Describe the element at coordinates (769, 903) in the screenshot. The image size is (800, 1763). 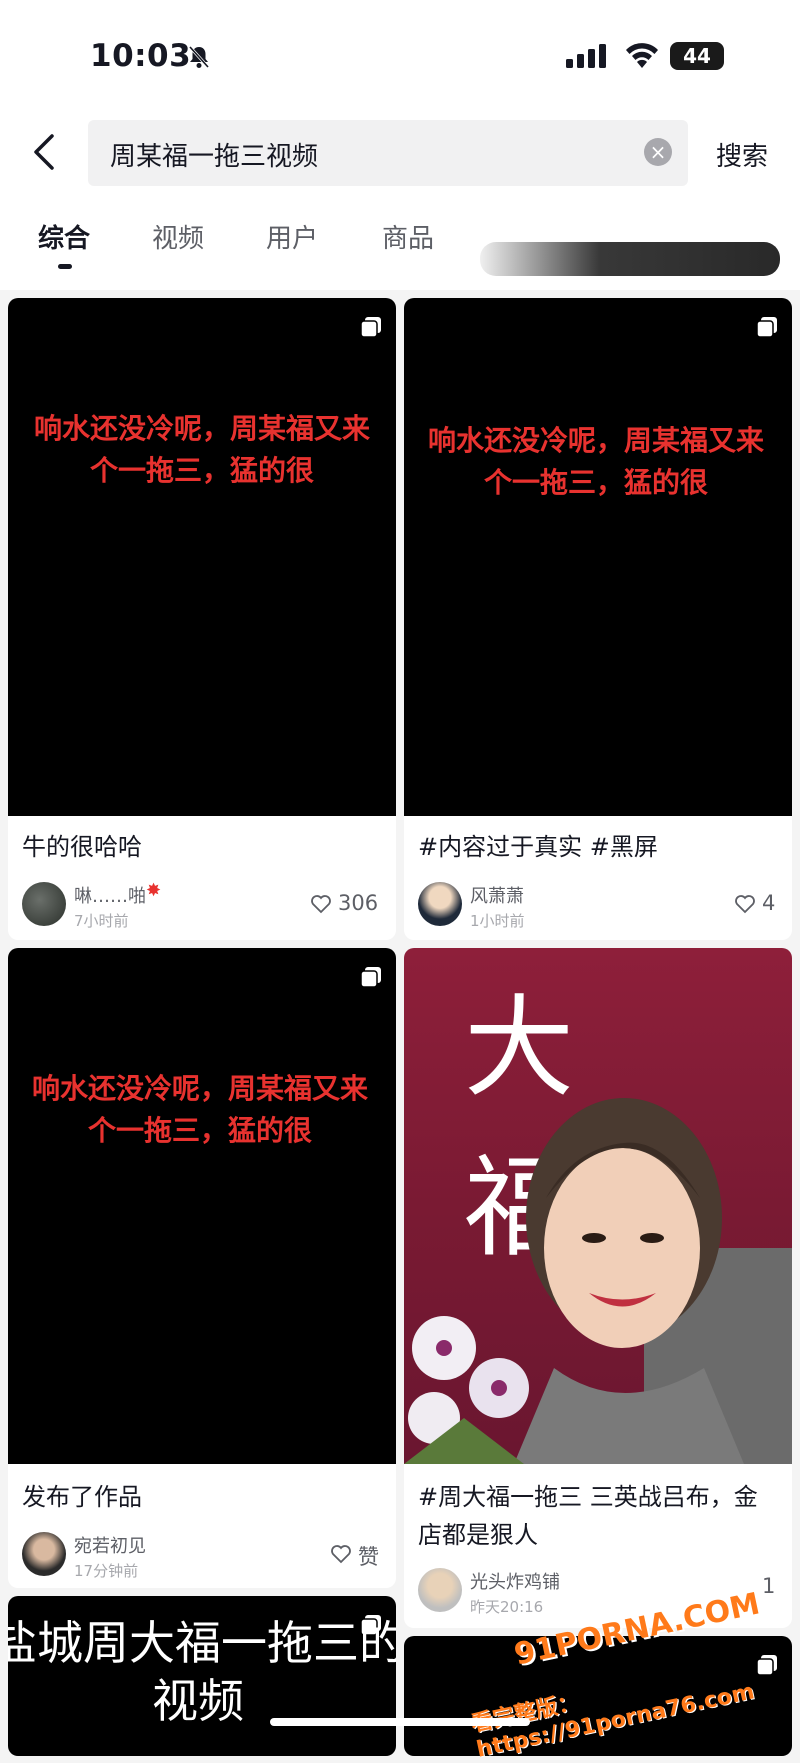
I see `like-count: 4` at that location.